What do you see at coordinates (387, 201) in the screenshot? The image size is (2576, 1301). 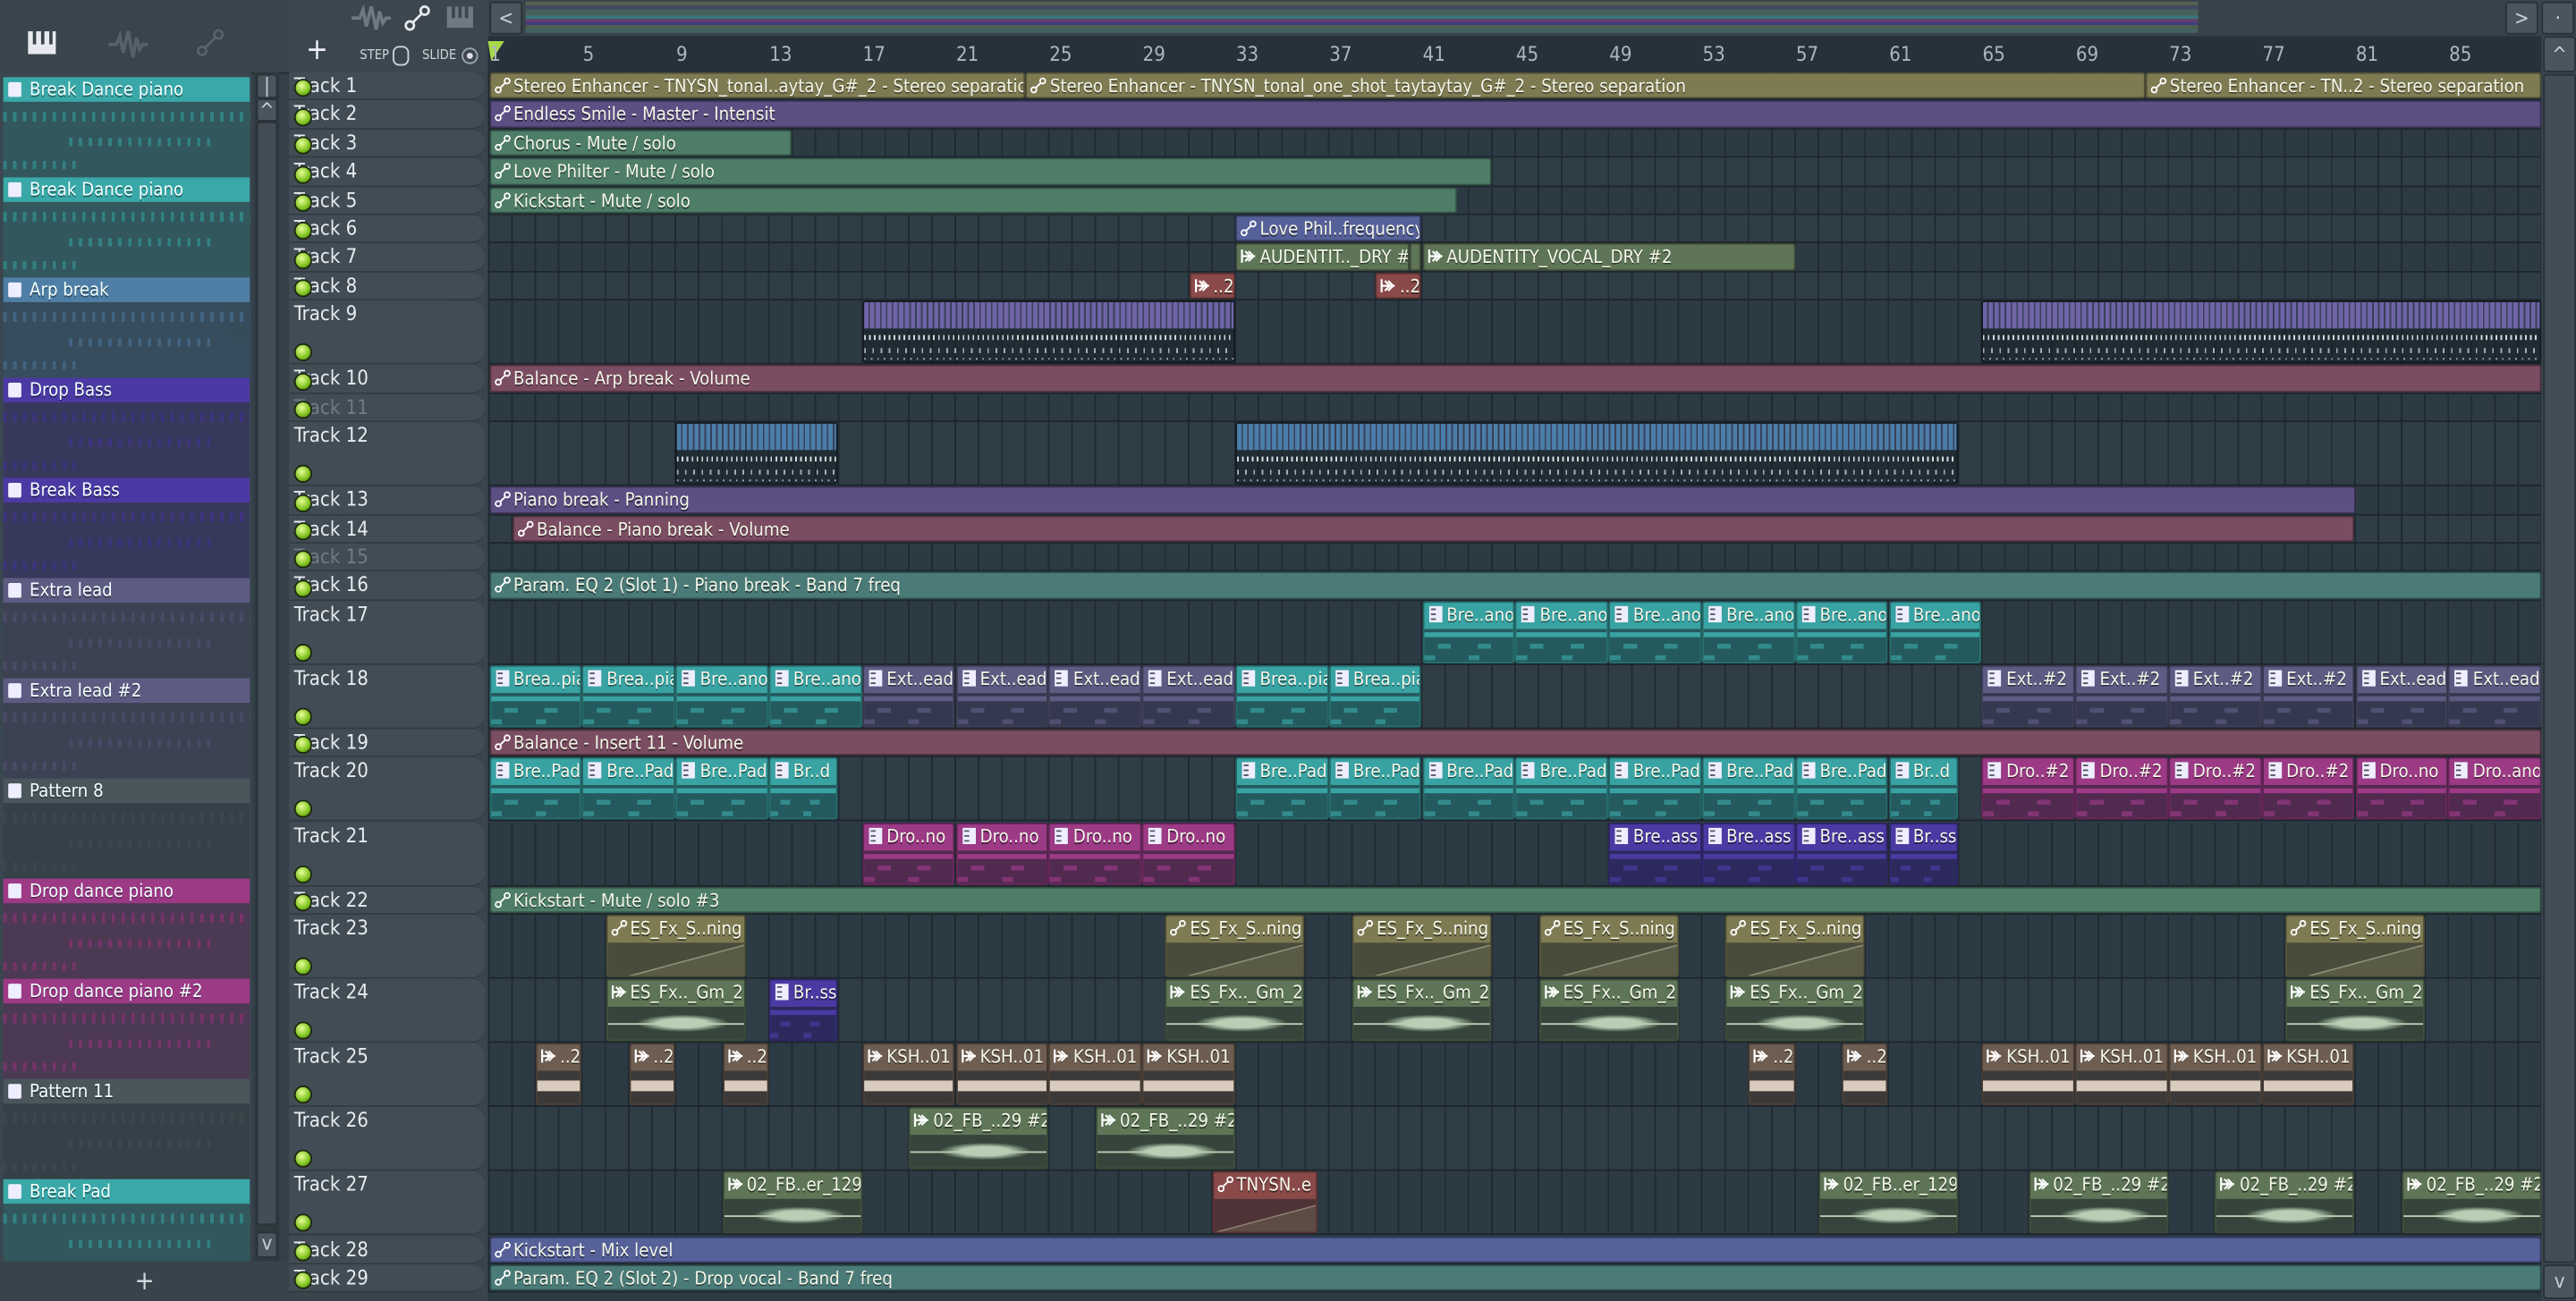 I see `track-header: Track 5` at bounding box center [387, 201].